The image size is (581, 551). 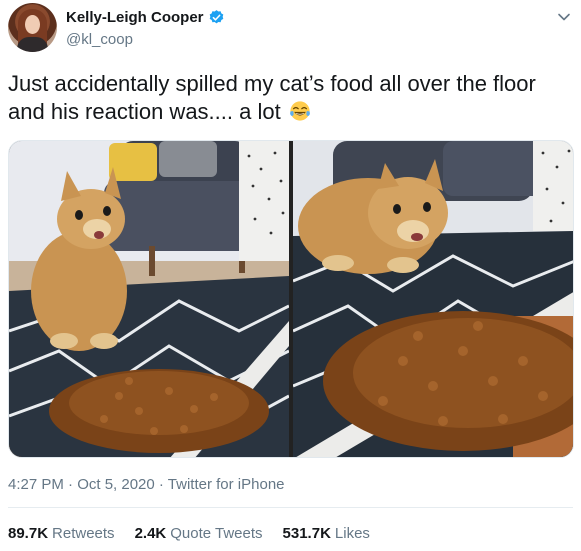 What do you see at coordinates (299, 111) in the screenshot?
I see `face-with-tears-of-joy-icon` at bounding box center [299, 111].